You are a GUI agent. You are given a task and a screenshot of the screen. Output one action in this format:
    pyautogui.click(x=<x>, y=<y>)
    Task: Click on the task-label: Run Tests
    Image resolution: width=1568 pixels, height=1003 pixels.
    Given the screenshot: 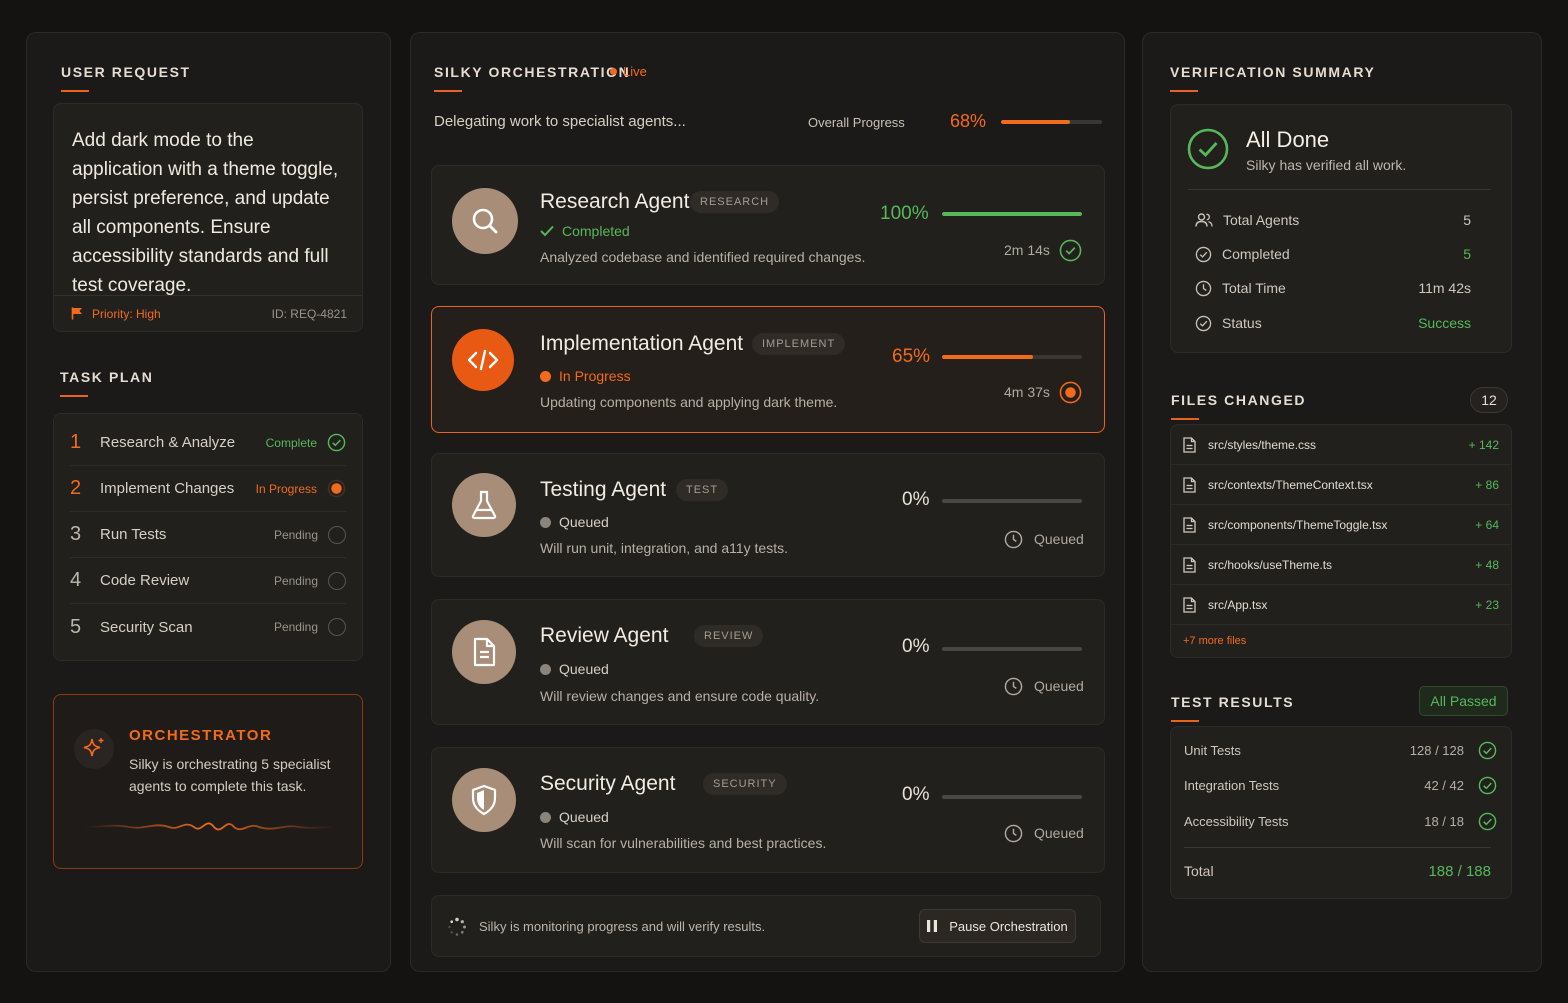 What is the action you would take?
    pyautogui.click(x=133, y=534)
    